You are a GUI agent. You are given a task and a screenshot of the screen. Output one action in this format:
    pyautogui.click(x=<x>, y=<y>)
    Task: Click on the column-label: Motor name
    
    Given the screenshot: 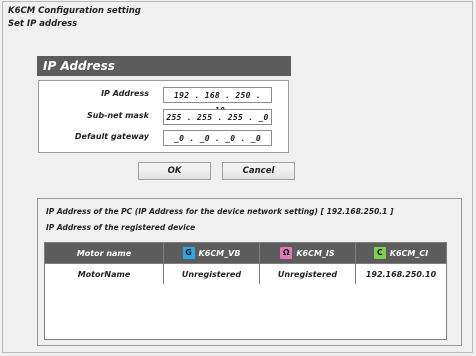 What is the action you would take?
    pyautogui.click(x=104, y=253)
    